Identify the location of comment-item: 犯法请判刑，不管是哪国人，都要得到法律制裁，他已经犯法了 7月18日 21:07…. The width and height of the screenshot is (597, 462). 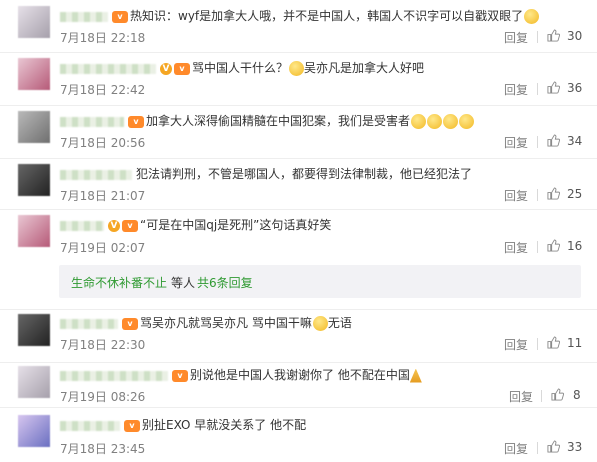
(298, 184).